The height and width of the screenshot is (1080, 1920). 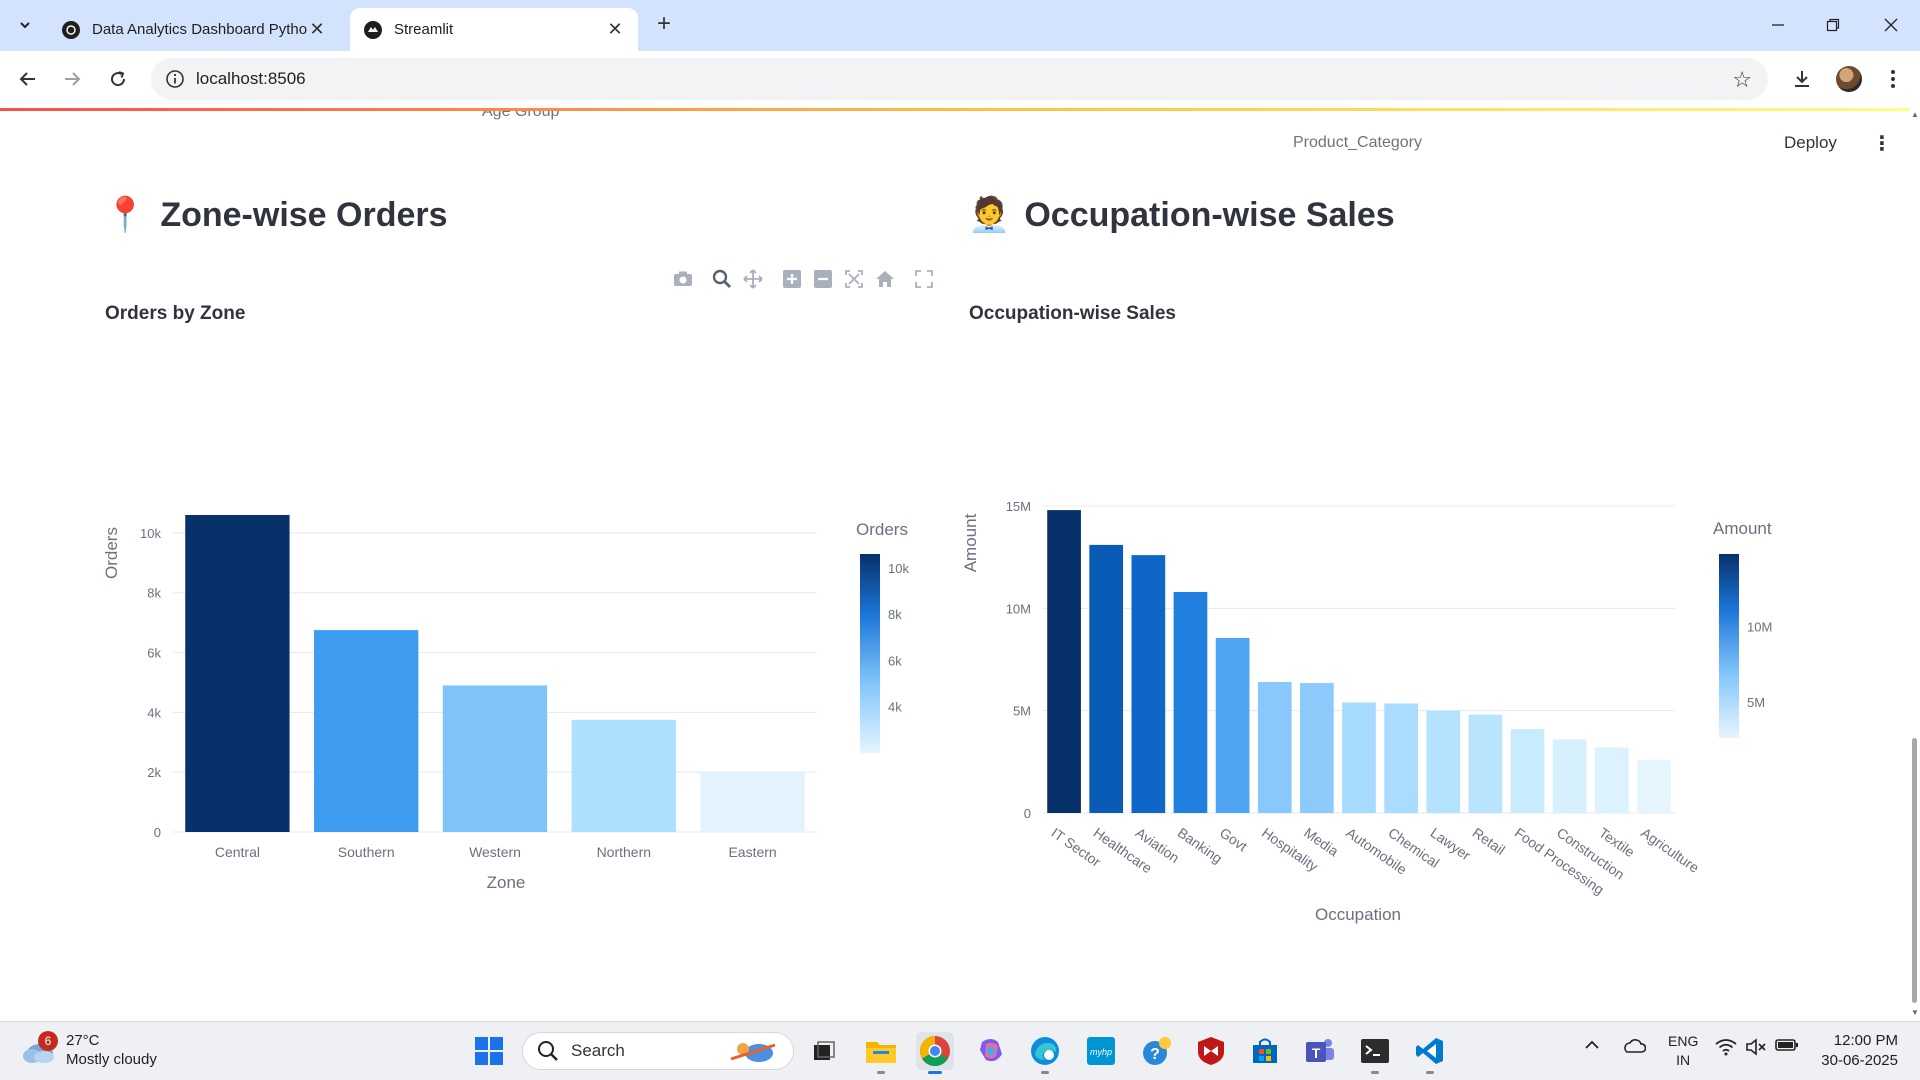 I want to click on close-window-button, so click(x=1891, y=25).